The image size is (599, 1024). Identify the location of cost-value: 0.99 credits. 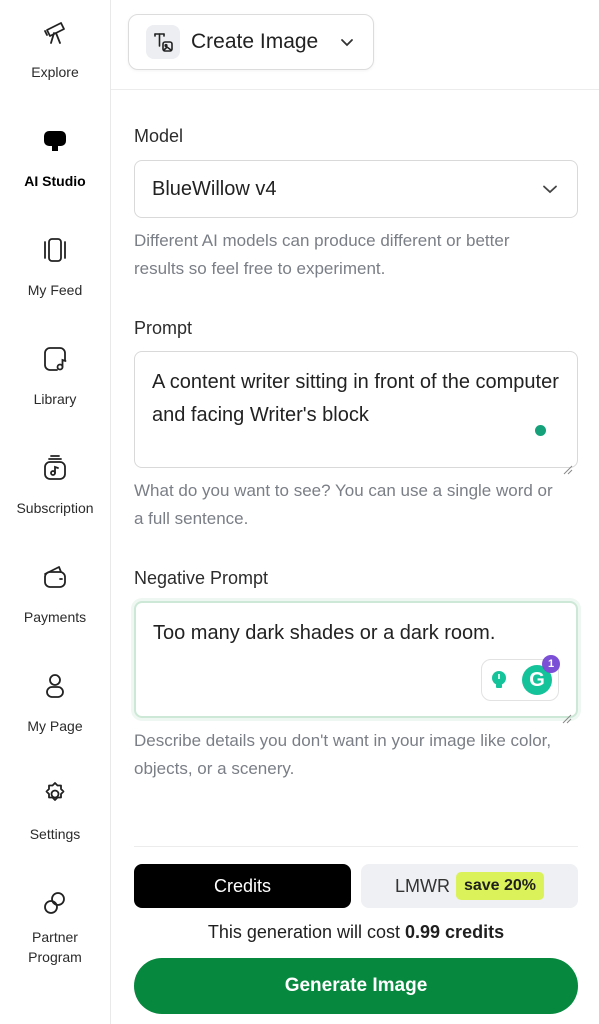
(455, 932).